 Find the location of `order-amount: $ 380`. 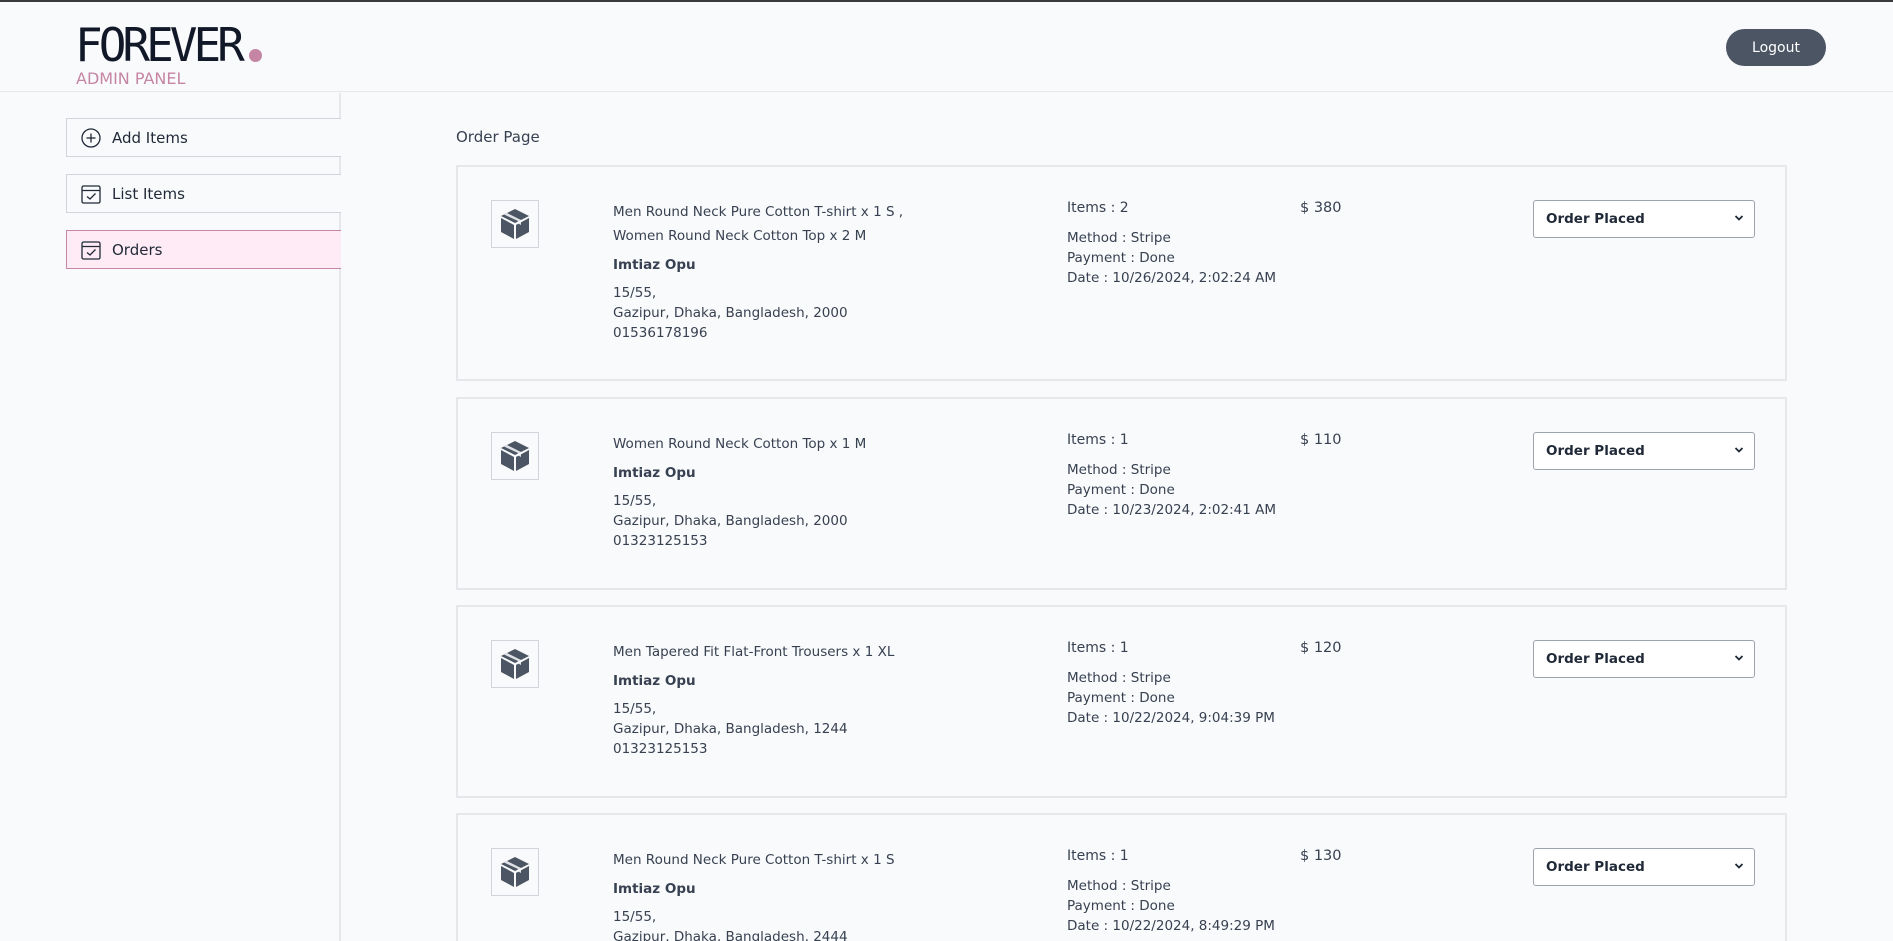

order-amount: $ 380 is located at coordinates (1321, 208).